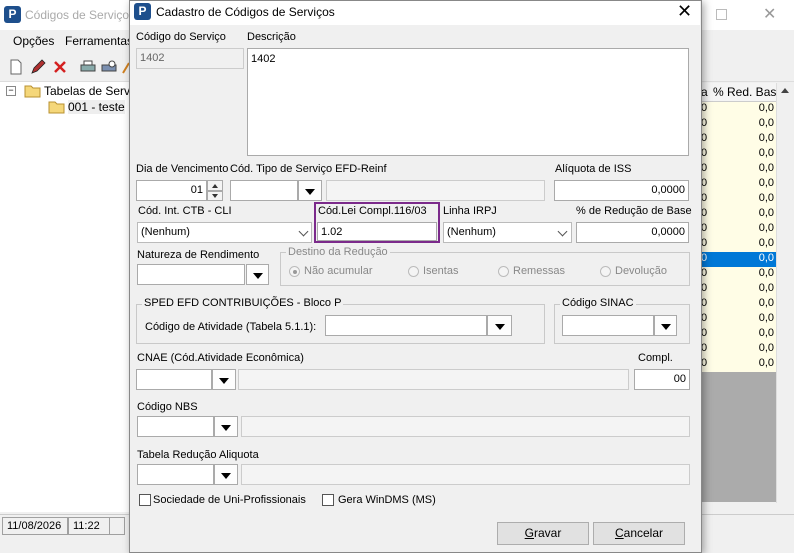 Image resolution: width=794 pixels, height=553 pixels. What do you see at coordinates (744, 92) in the screenshot?
I see `grid-col-red-base: % Red. Bas` at bounding box center [744, 92].